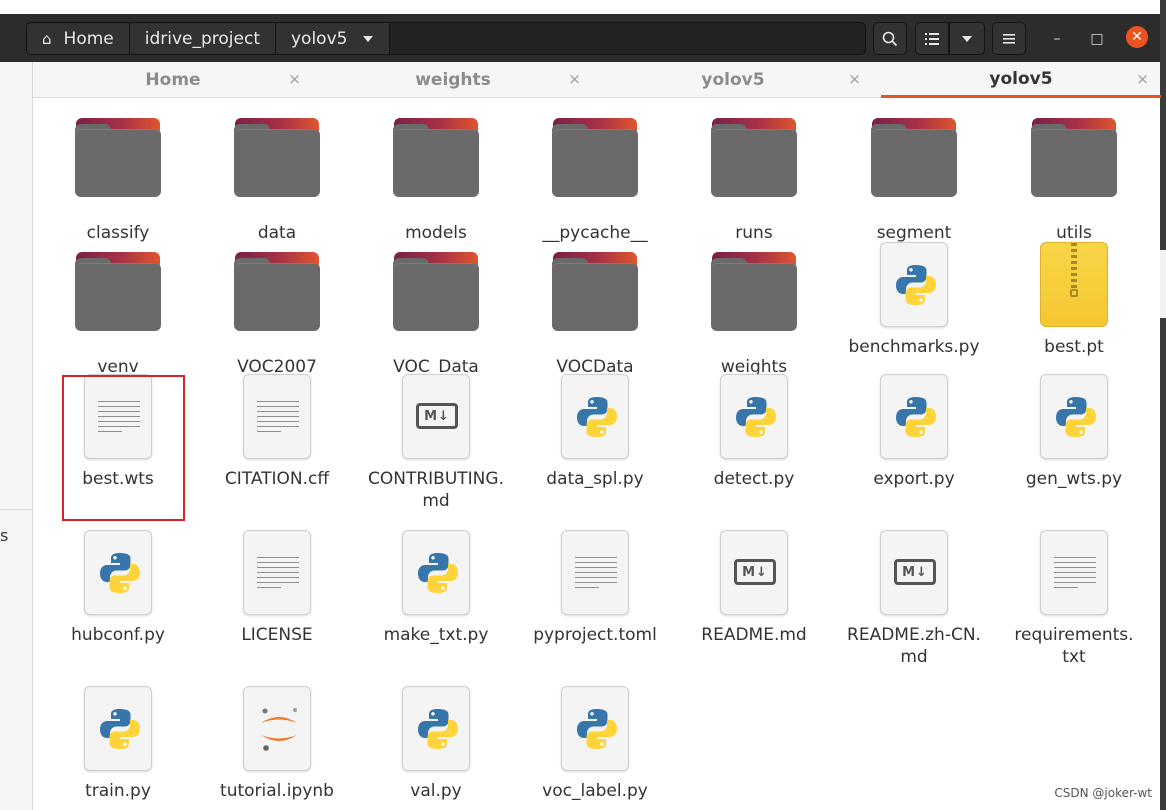 Image resolution: width=1166 pixels, height=810 pixels. Describe the element at coordinates (118, 791) in the screenshot. I see `file-name: train.py` at that location.